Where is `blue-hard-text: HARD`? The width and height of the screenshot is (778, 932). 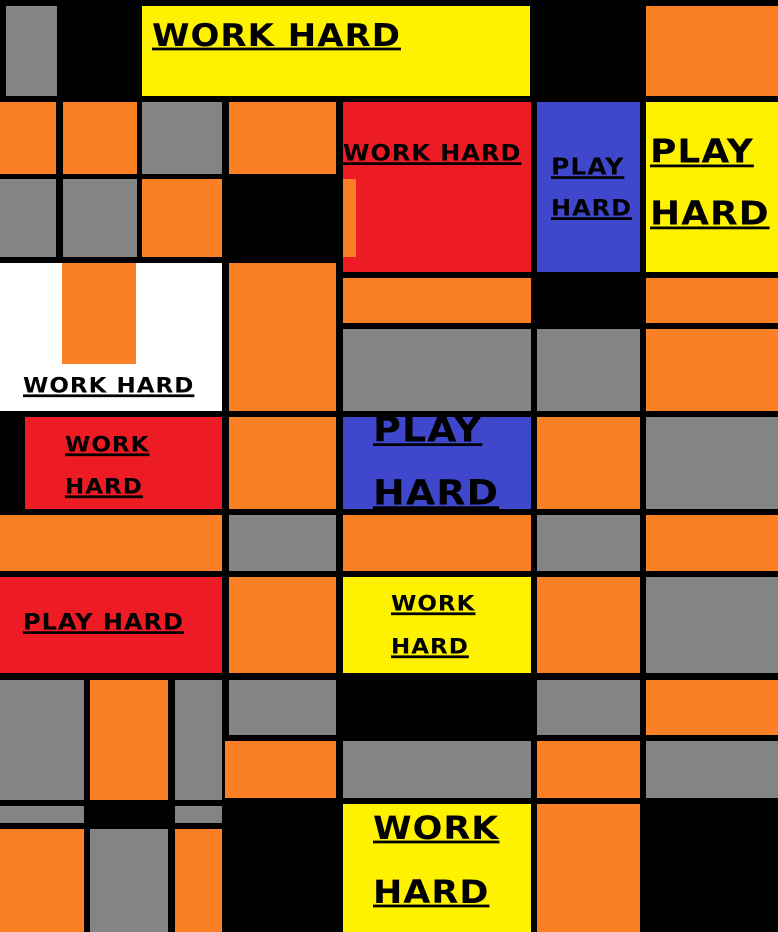 blue-hard-text: HARD is located at coordinates (592, 208).